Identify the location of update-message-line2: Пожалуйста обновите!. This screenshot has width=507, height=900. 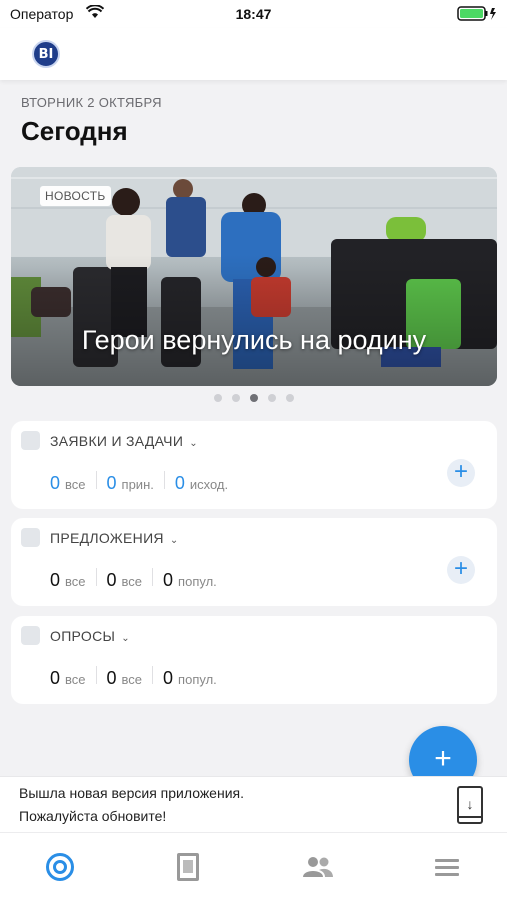
(93, 816).